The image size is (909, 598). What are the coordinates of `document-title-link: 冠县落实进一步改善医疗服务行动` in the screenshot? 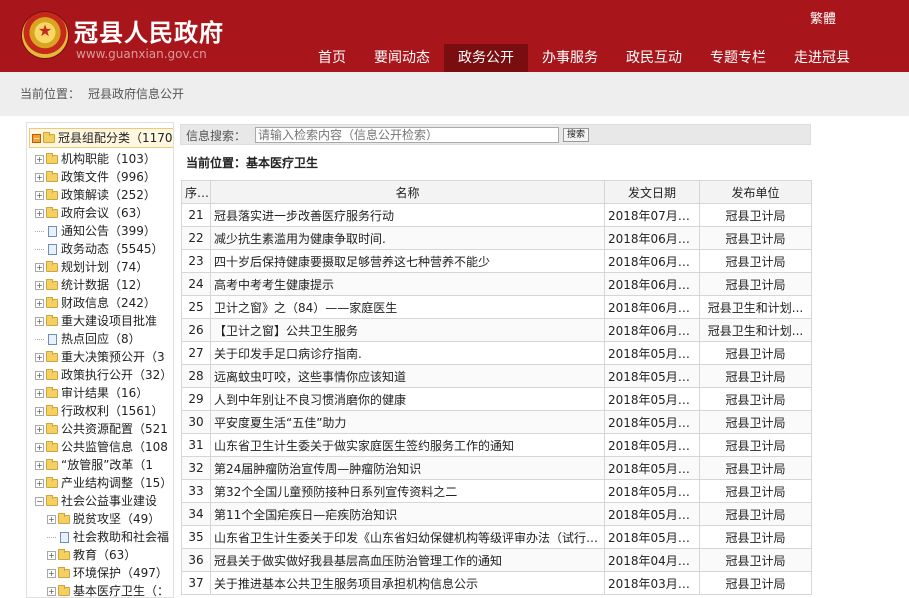 It's located at (407, 215).